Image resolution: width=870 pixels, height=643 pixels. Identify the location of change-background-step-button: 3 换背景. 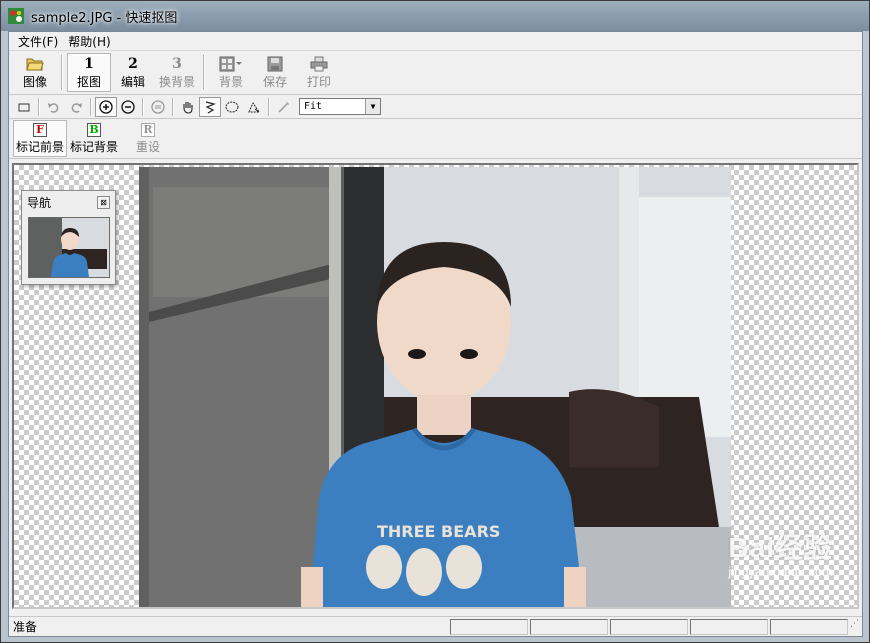
(177, 72).